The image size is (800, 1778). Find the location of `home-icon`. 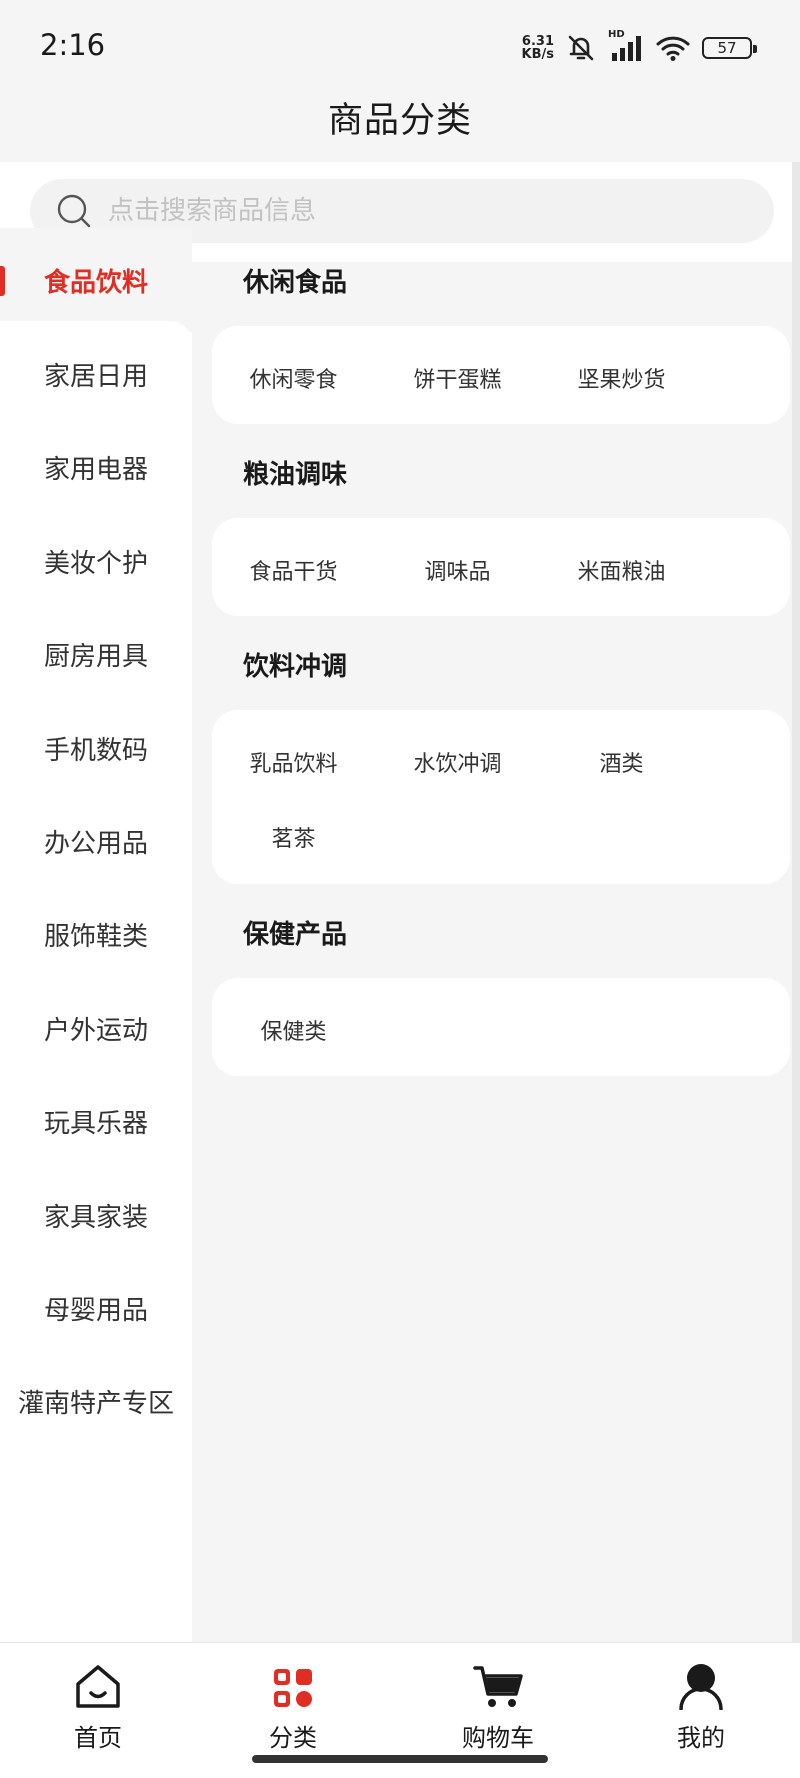

home-icon is located at coordinates (98, 1686).